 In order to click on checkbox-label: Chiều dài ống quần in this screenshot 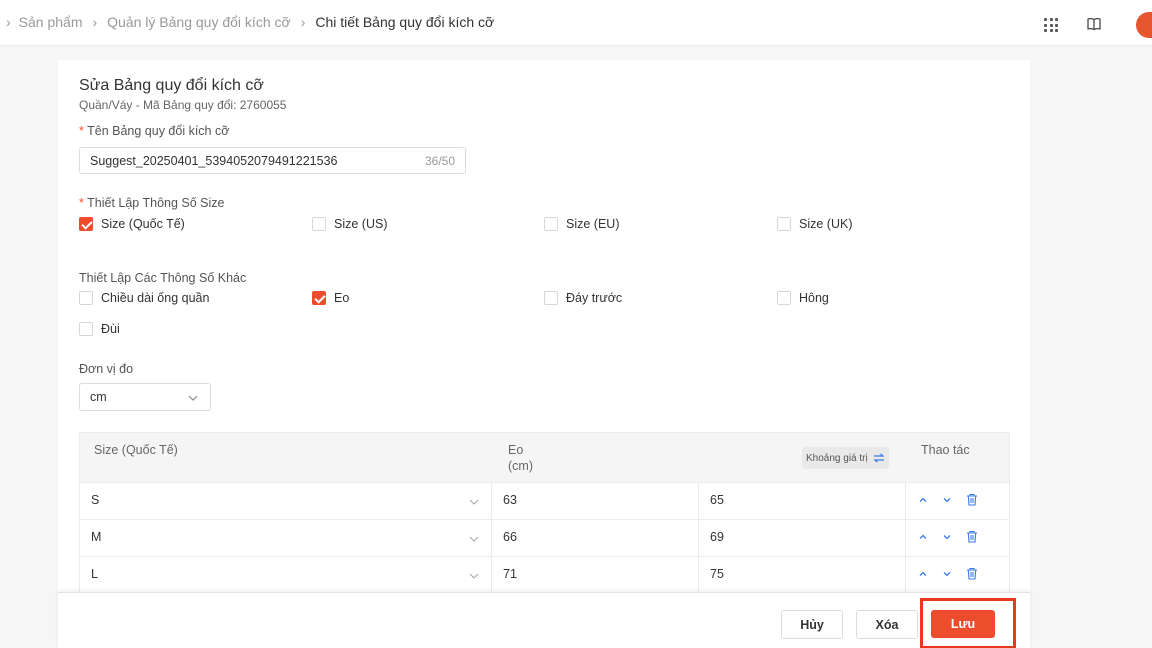, I will do `click(155, 298)`.